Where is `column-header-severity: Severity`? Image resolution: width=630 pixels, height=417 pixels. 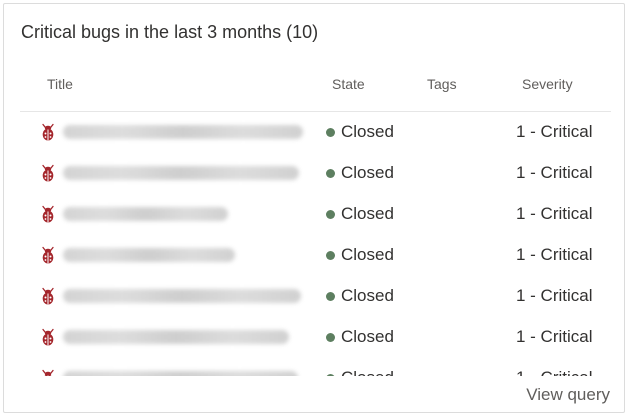
column-header-severity: Severity is located at coordinates (547, 84).